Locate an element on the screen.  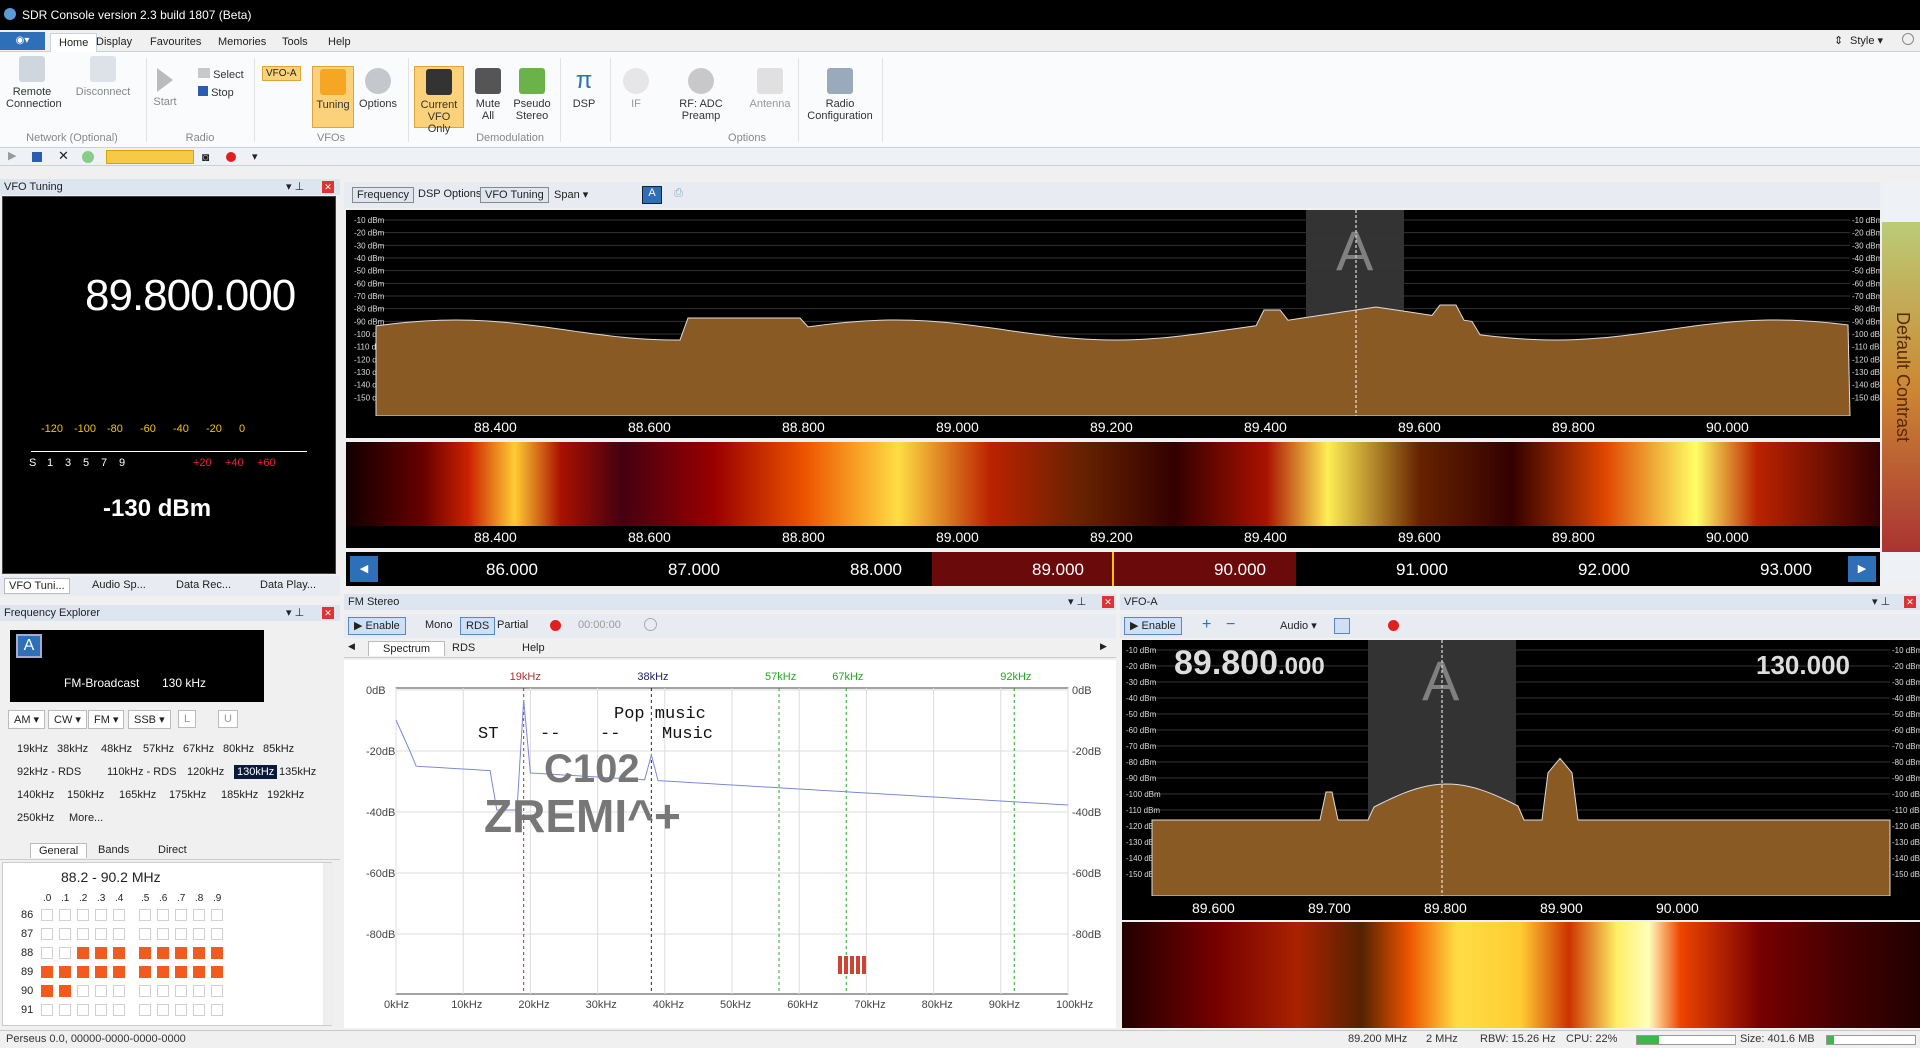
fm-tab-spectrum: Spectrum is located at coordinates (407, 648).